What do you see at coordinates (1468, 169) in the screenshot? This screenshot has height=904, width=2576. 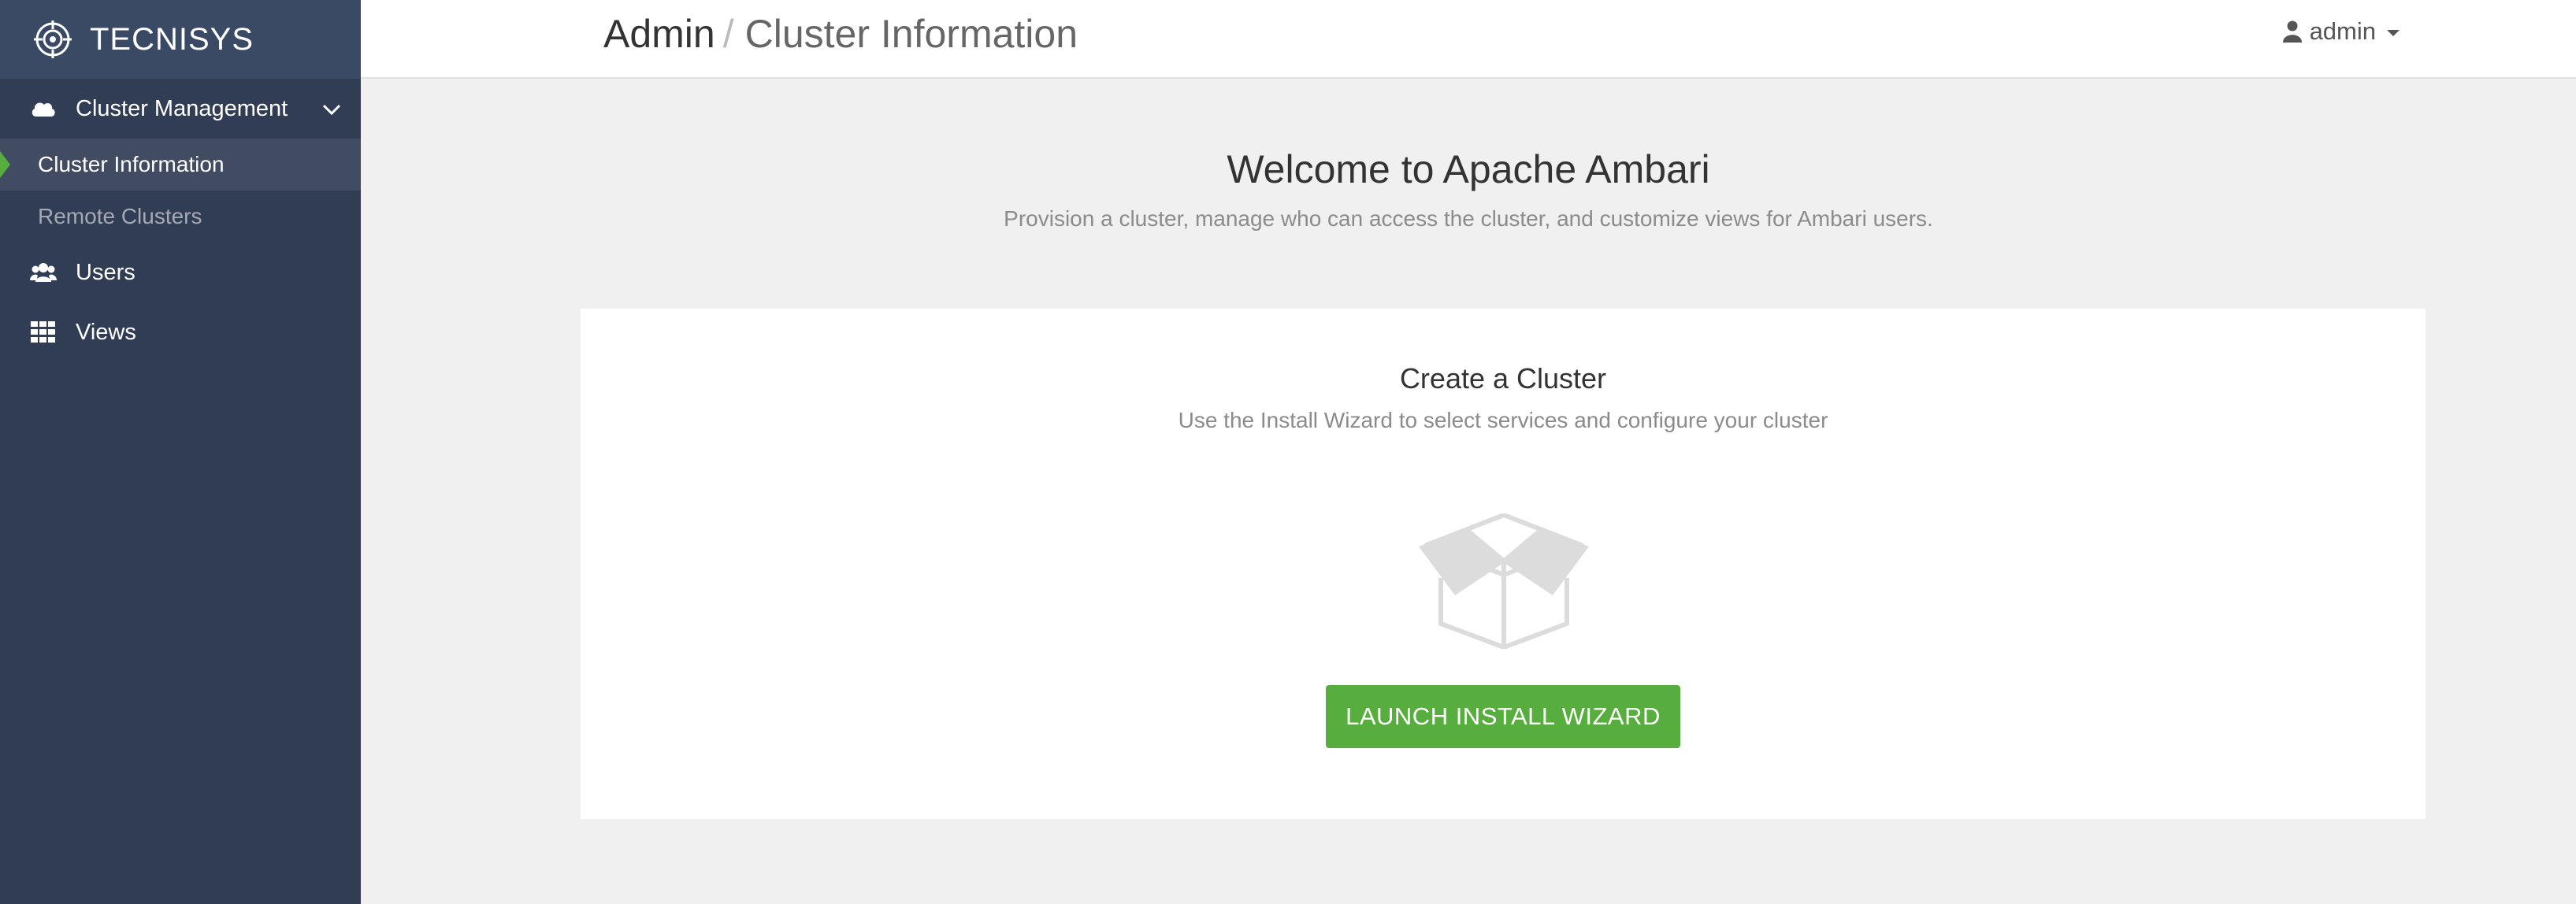 I see `welcome-title: Welcome to Apache Ambari` at bounding box center [1468, 169].